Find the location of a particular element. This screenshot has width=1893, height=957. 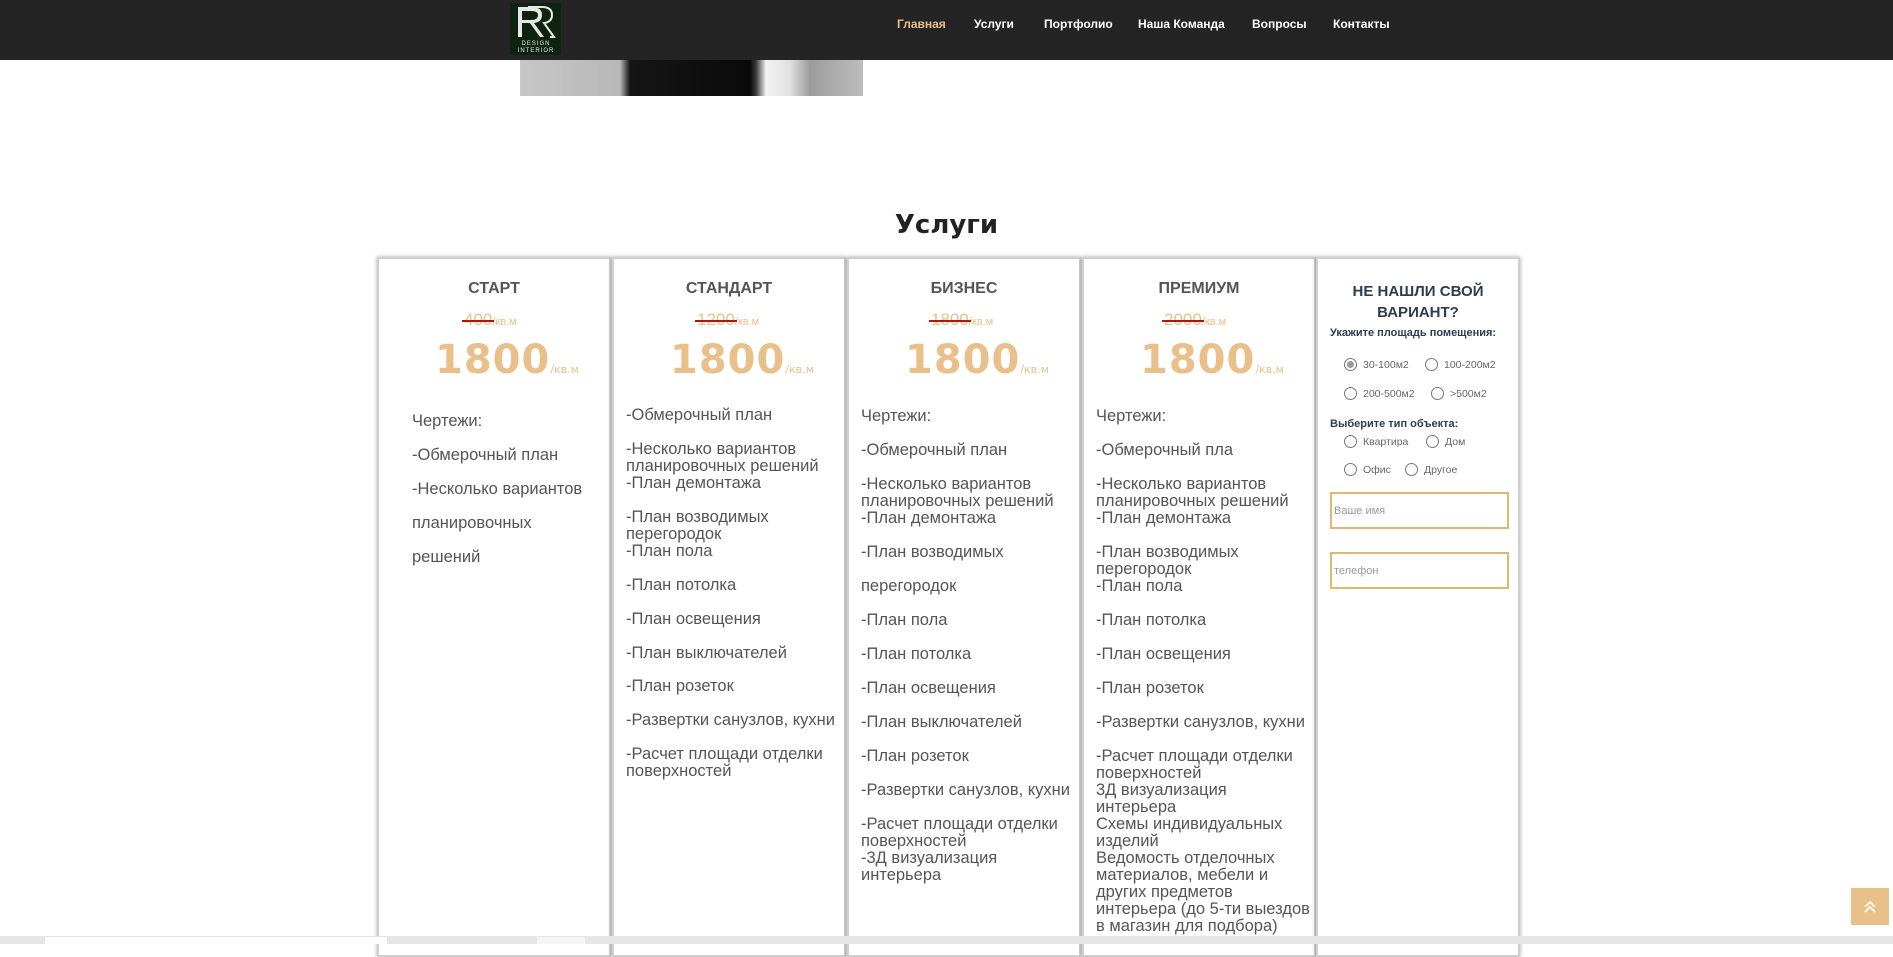

old-price: 2000/кв.м is located at coordinates (1194, 320).